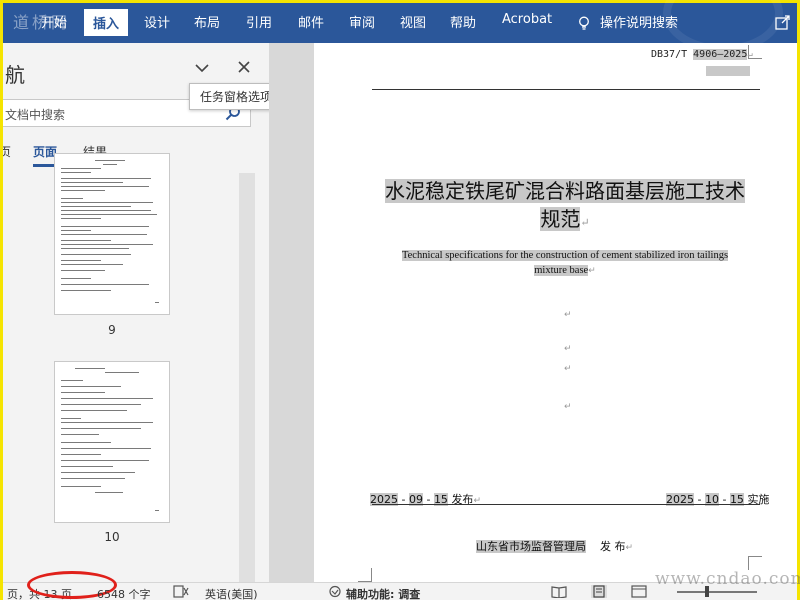 This screenshot has height=600, width=800. Describe the element at coordinates (527, 19) in the screenshot. I see `tab-acrobat: Acrobat` at that location.